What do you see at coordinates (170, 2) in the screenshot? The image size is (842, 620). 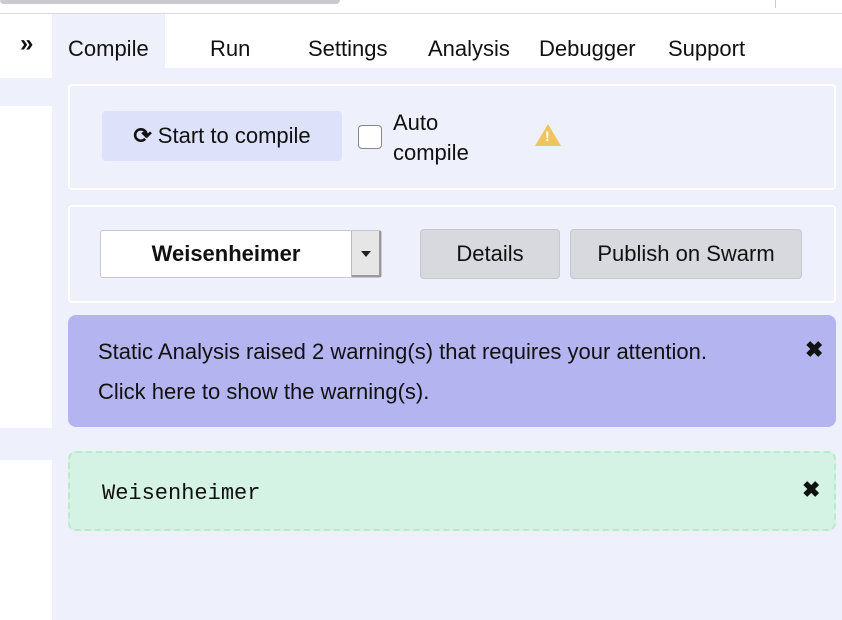 I see `scrollbar-thumb` at bounding box center [170, 2].